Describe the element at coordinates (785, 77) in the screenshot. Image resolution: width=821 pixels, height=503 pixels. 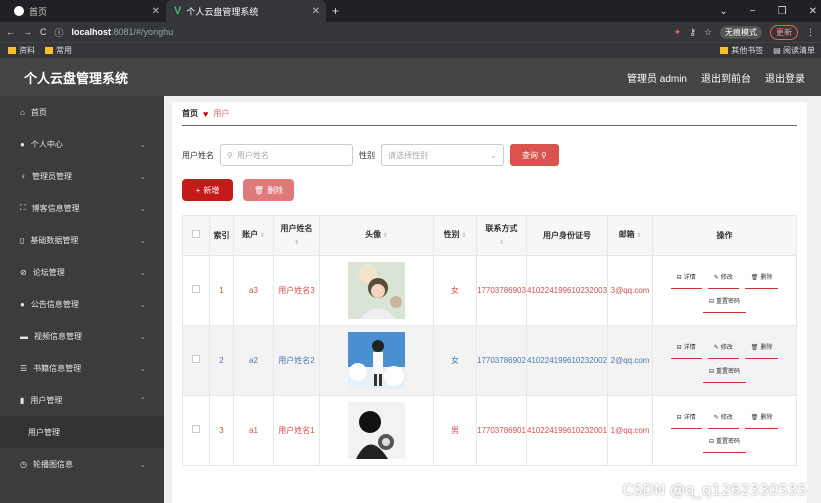
I see `logout-link: 退出登录` at that location.